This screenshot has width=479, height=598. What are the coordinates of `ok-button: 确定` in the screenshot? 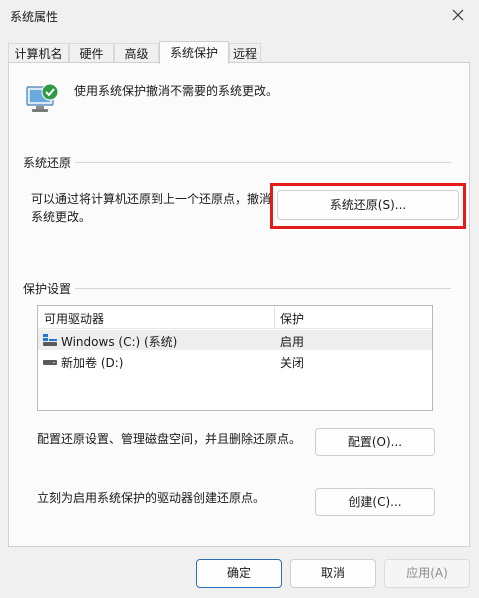 It's located at (239, 573).